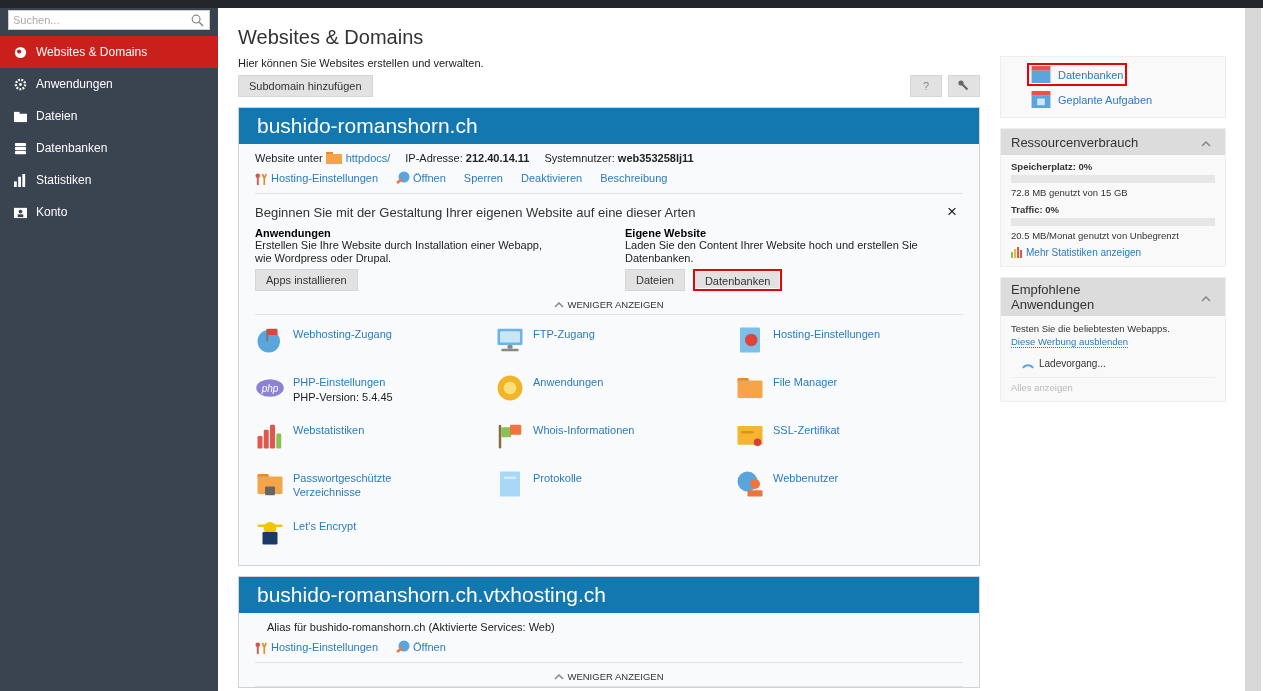  Describe the element at coordinates (772, 252) in the screenshot. I see `option-description: Laden Sie den Content Ihrer Website hoch und erstellen Sie Datenbanken.` at that location.